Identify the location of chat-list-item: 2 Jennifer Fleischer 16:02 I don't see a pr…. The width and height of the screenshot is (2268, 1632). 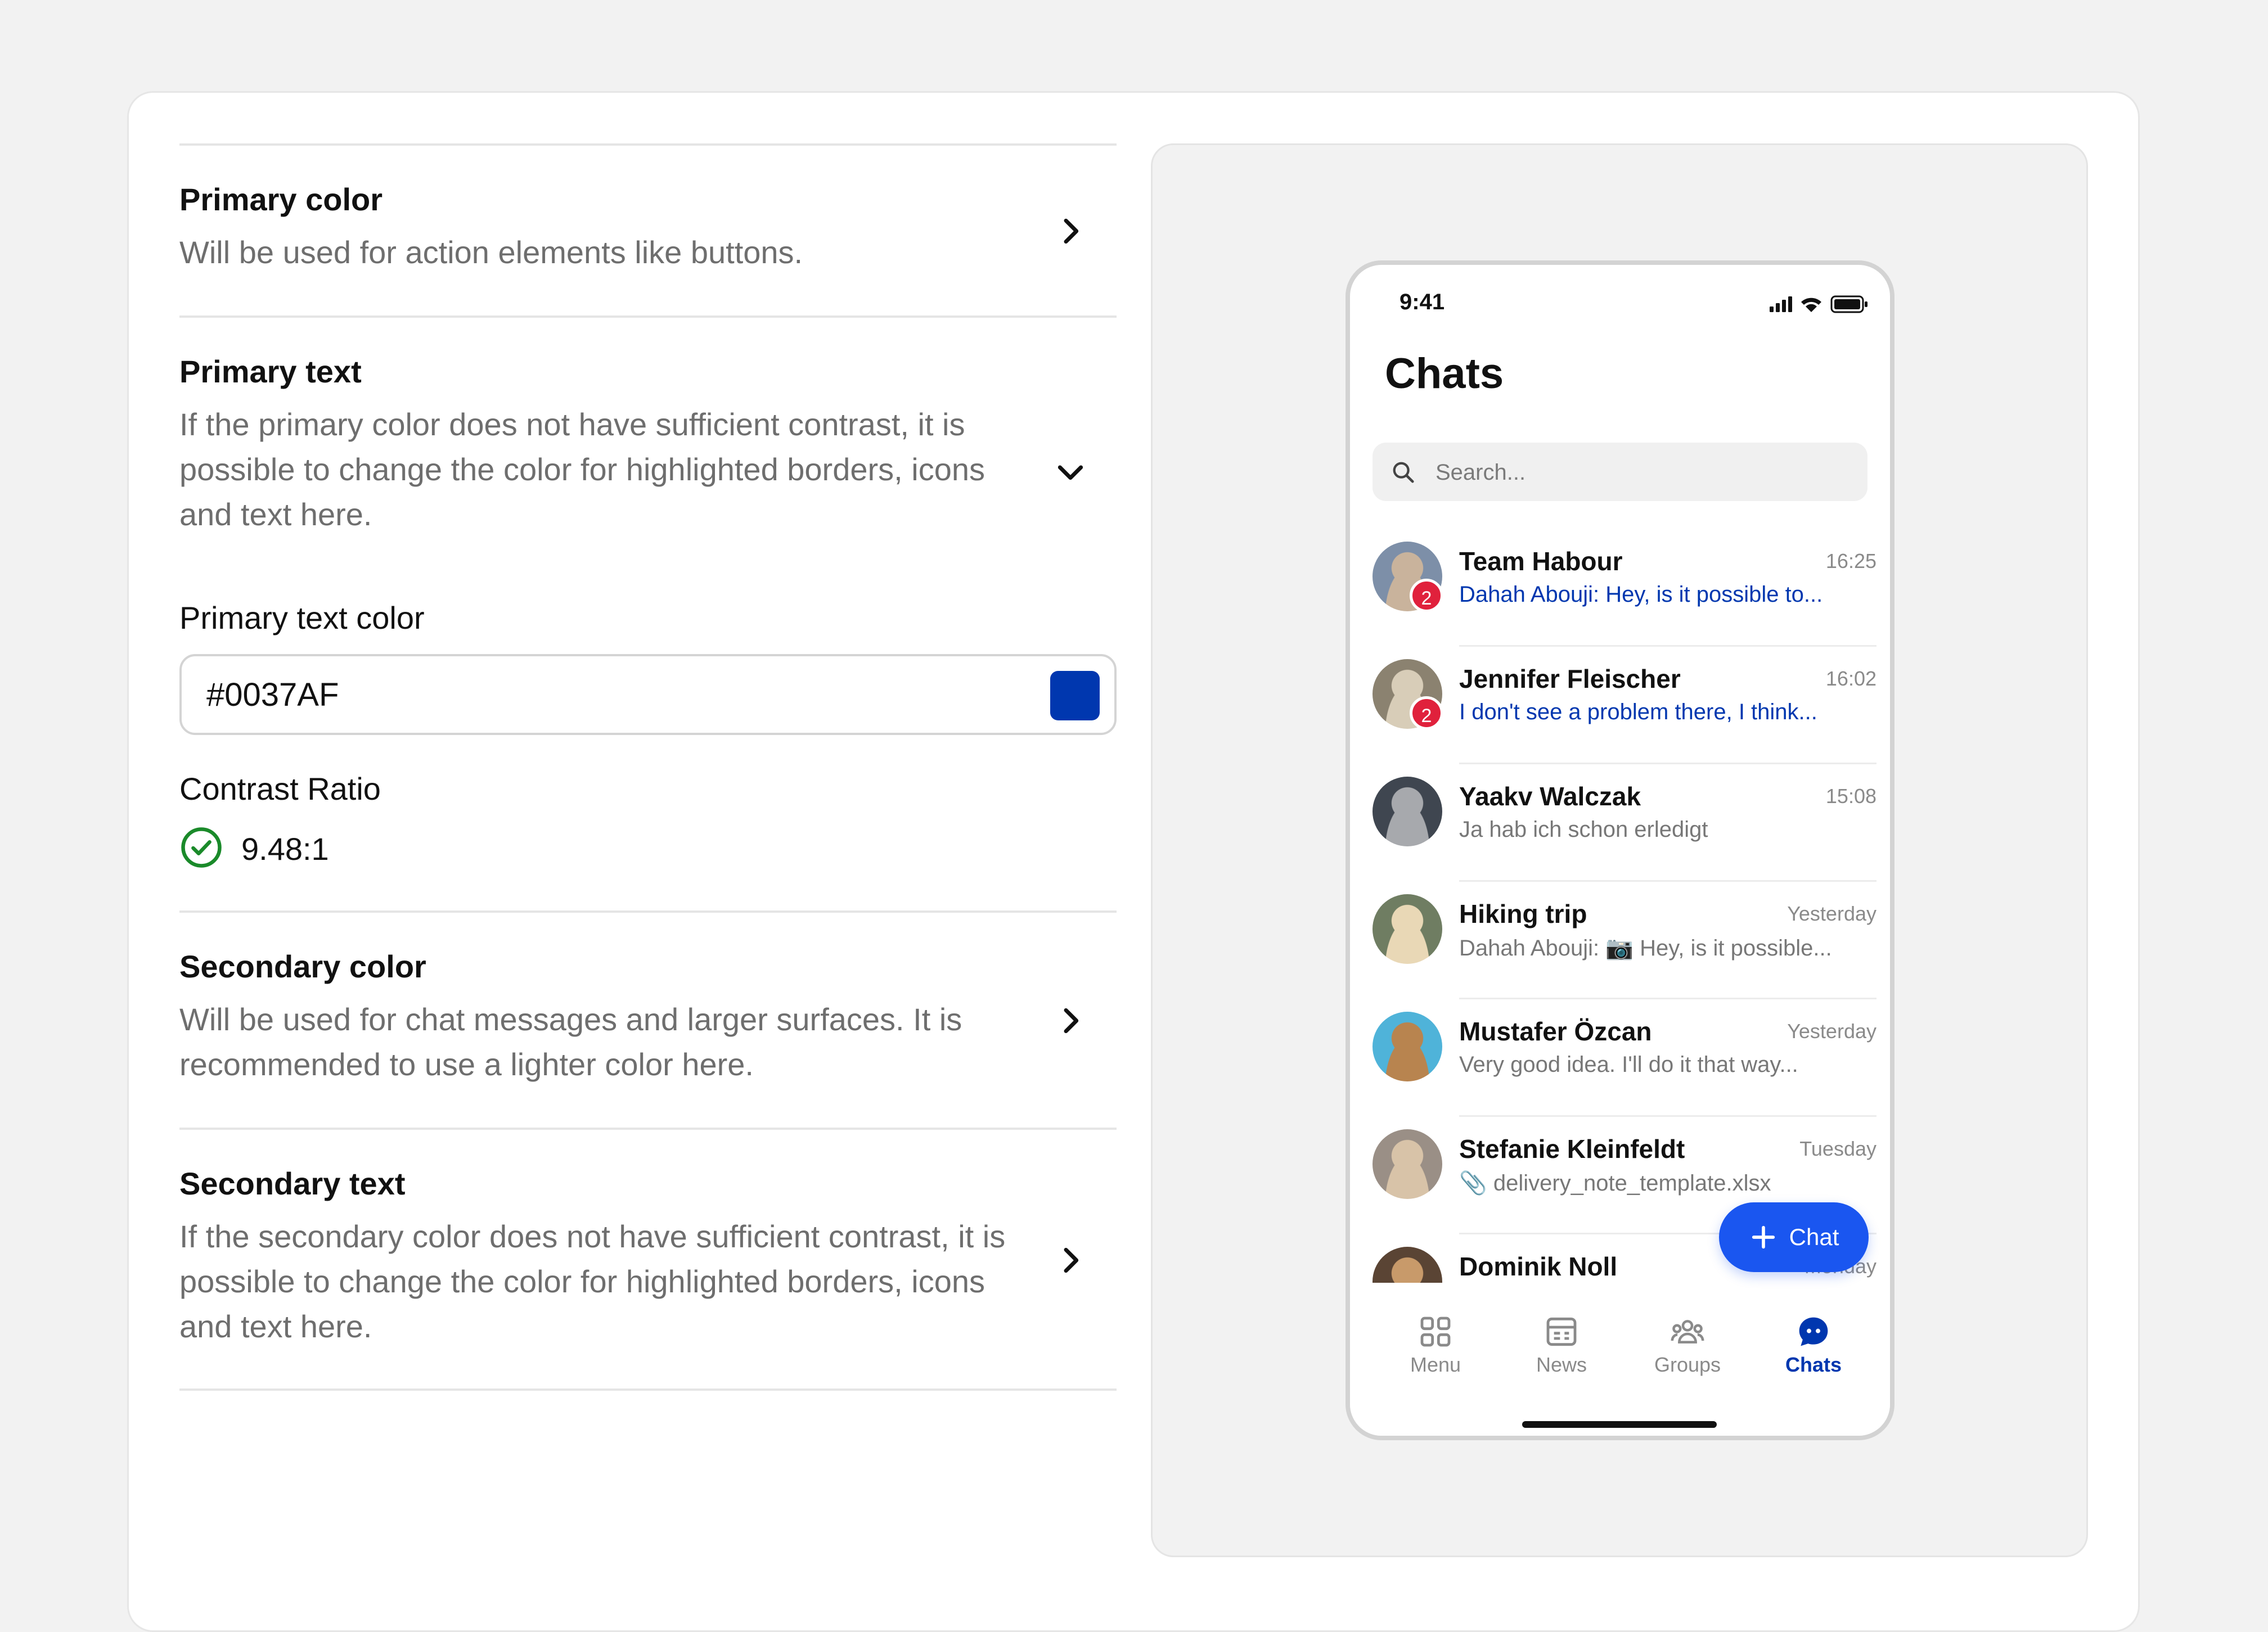
(1624, 705).